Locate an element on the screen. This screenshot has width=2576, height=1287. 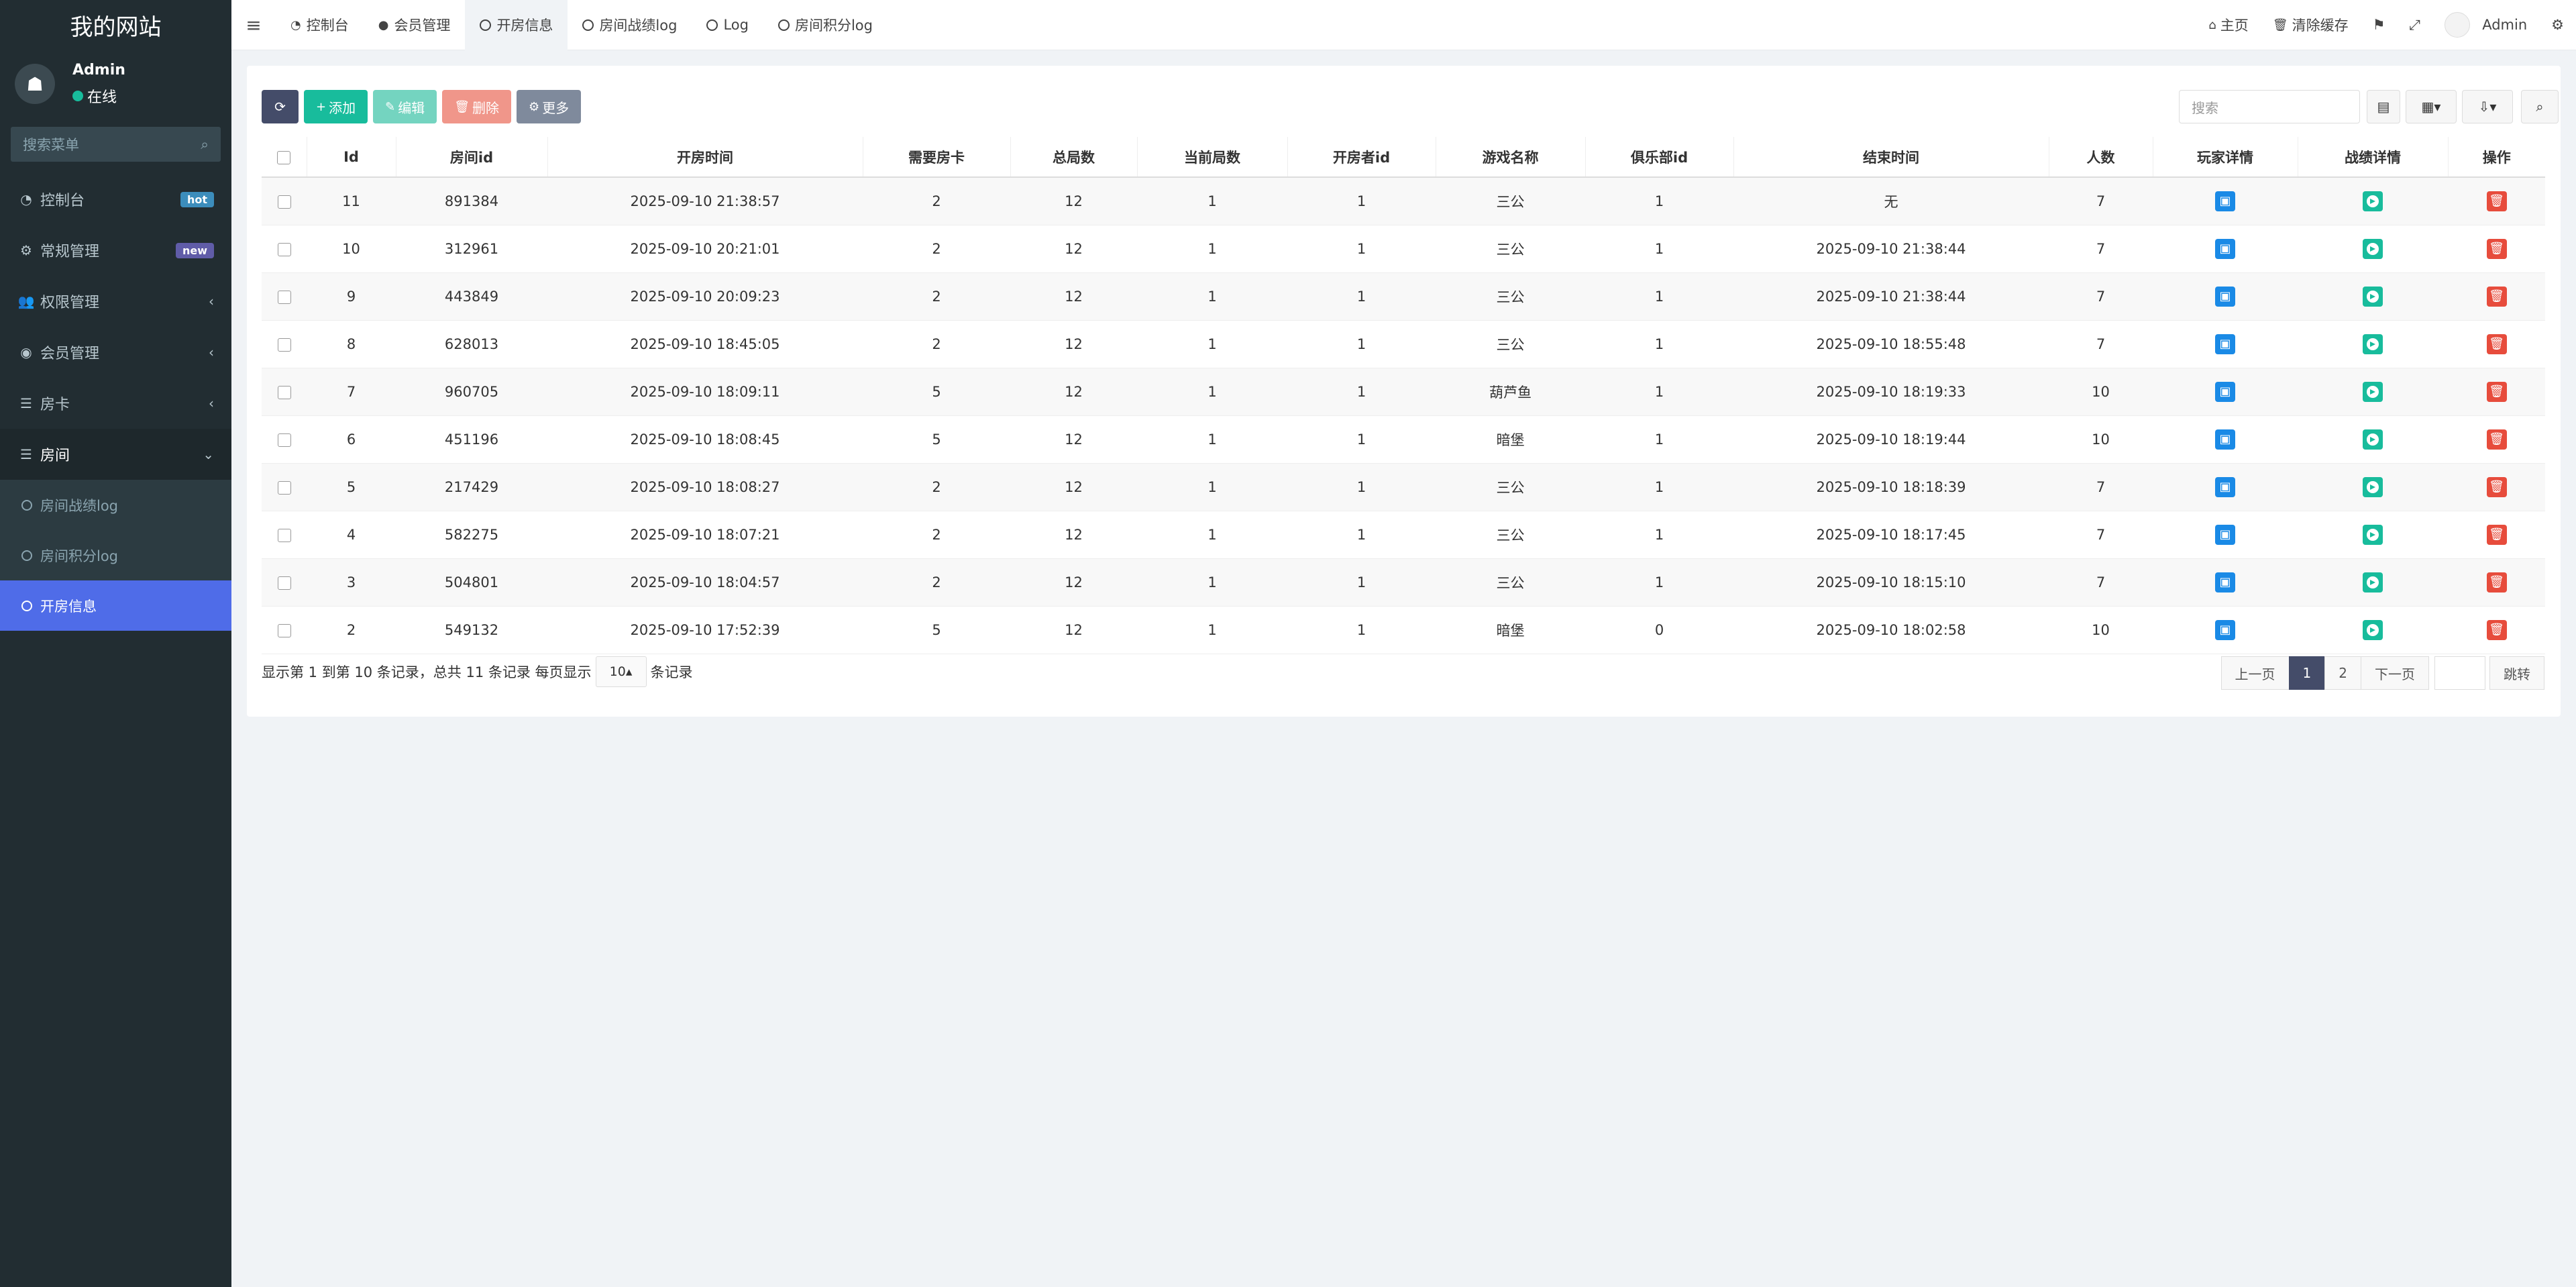
sidebar-item-roomcard: ☰ 房卡 ‹ is located at coordinates (115, 403).